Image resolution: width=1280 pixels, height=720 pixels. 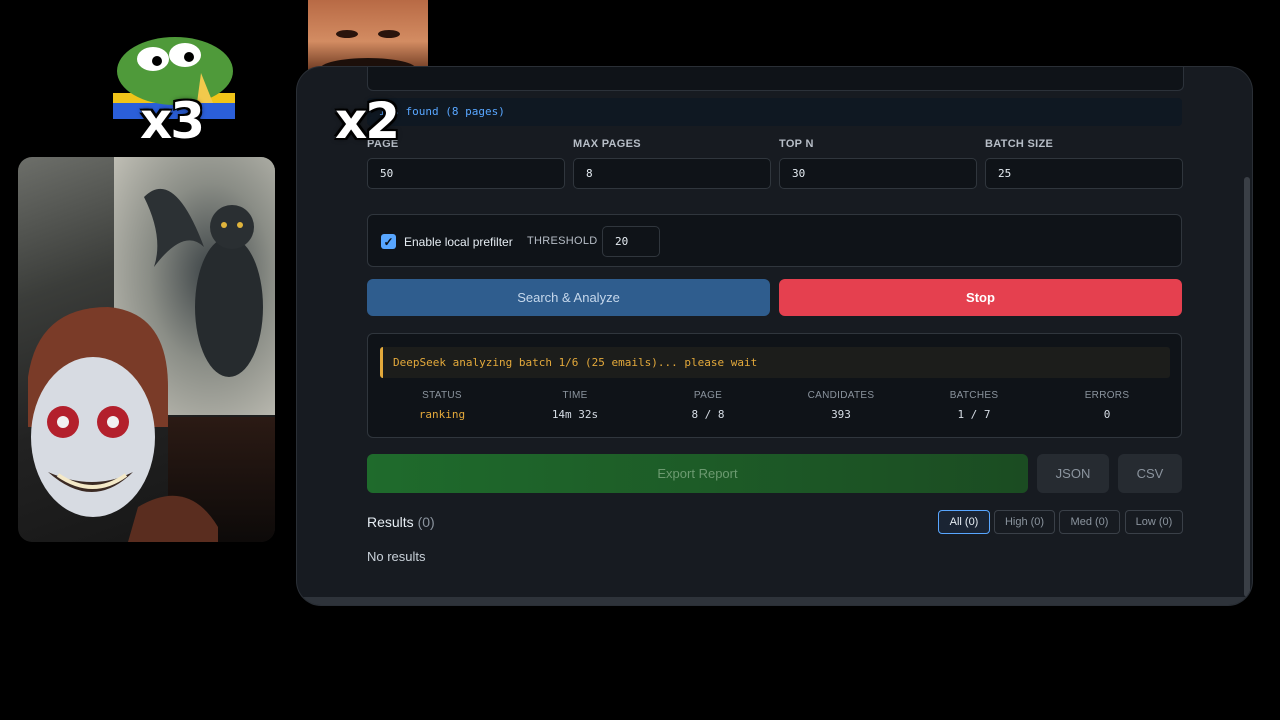 What do you see at coordinates (1150, 473) in the screenshot?
I see `export-csv-button: CSV` at bounding box center [1150, 473].